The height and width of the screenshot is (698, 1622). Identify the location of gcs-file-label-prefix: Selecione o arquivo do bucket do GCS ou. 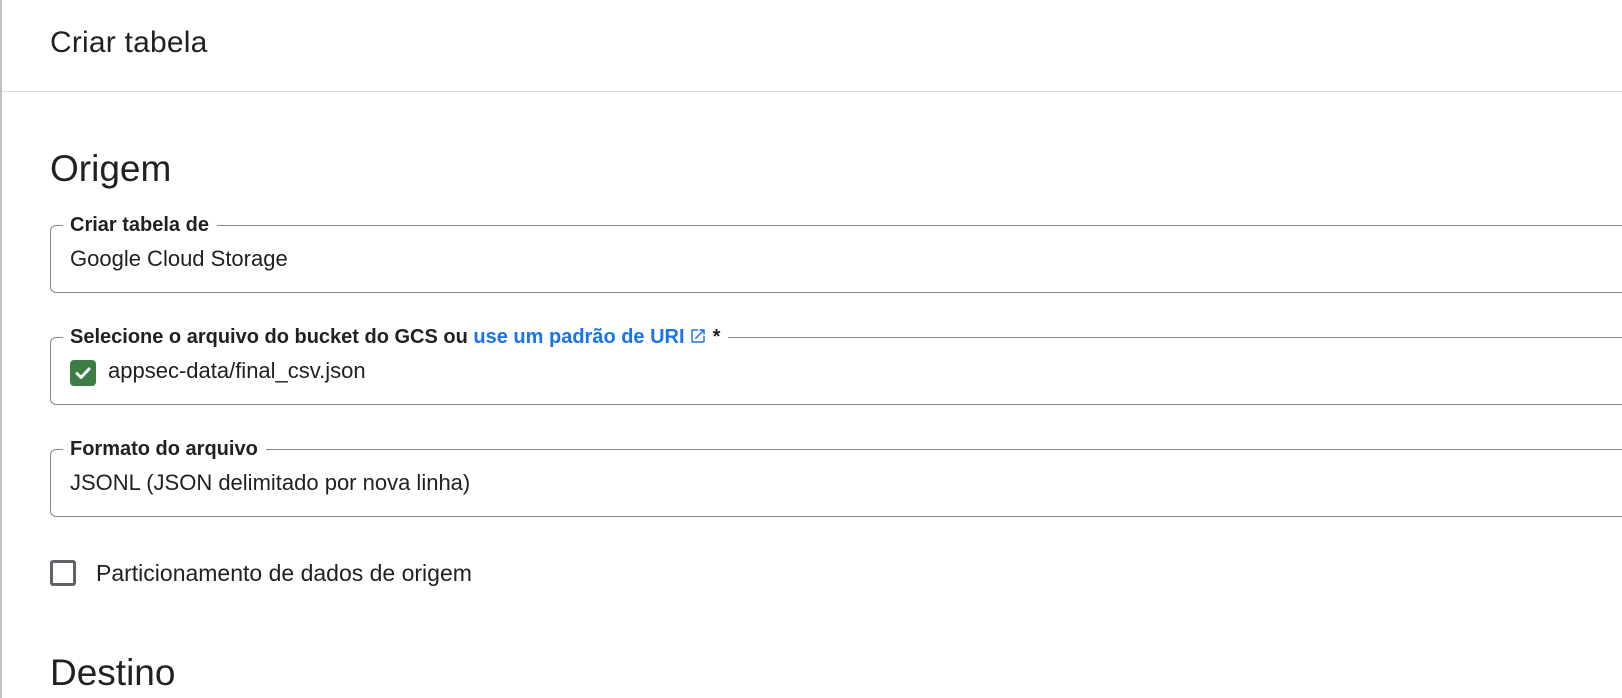
(269, 337).